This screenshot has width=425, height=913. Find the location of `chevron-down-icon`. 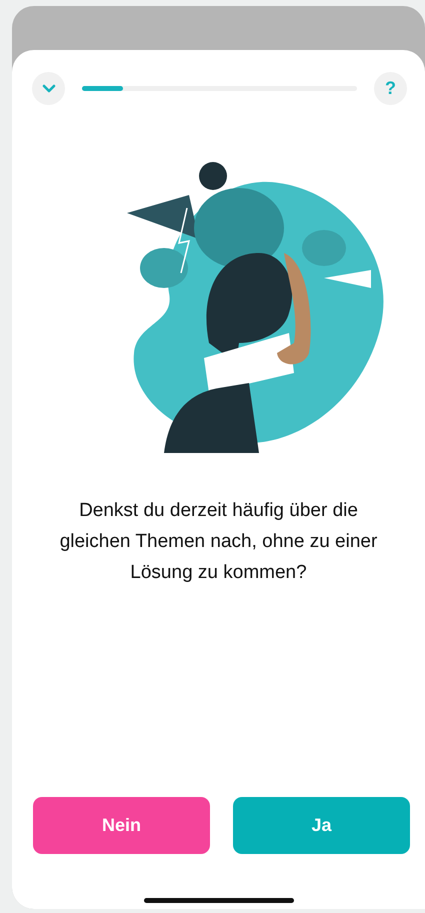

chevron-down-icon is located at coordinates (49, 89).